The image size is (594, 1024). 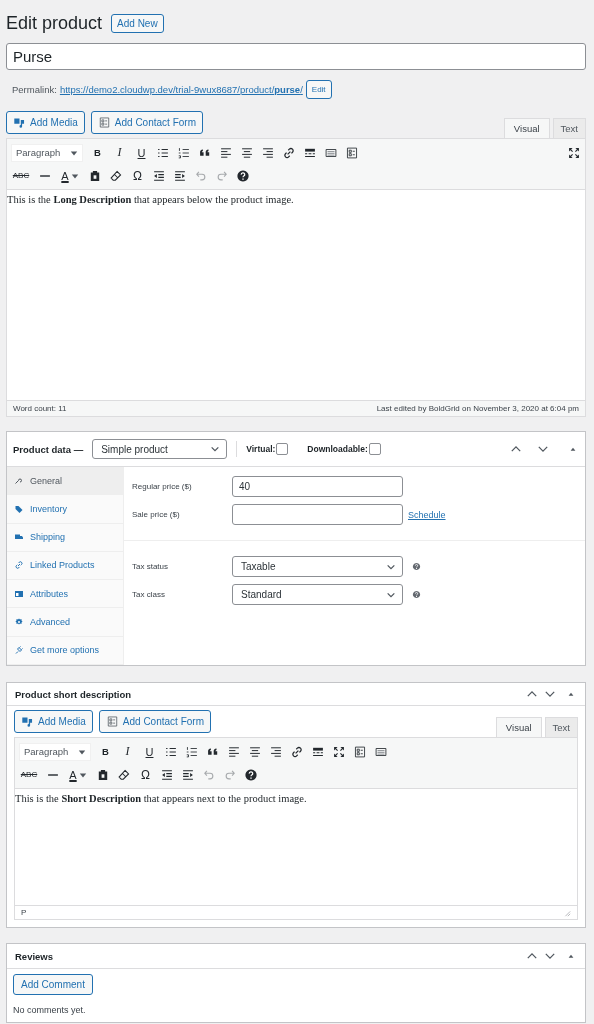 I want to click on field-label: Sale price ($), so click(x=156, y=514).